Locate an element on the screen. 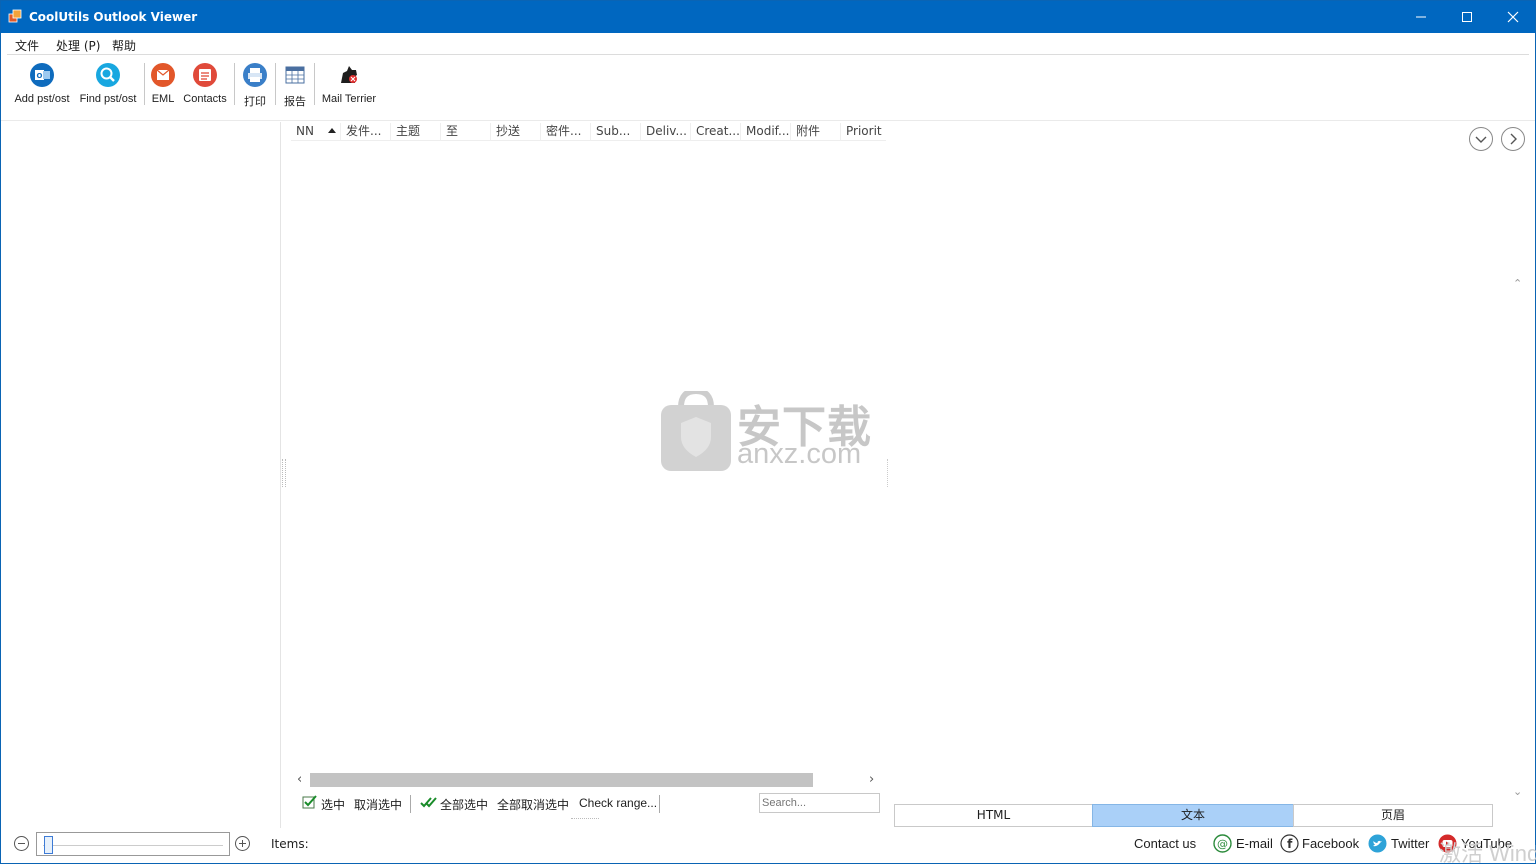  terrier-icon is located at coordinates (349, 74).